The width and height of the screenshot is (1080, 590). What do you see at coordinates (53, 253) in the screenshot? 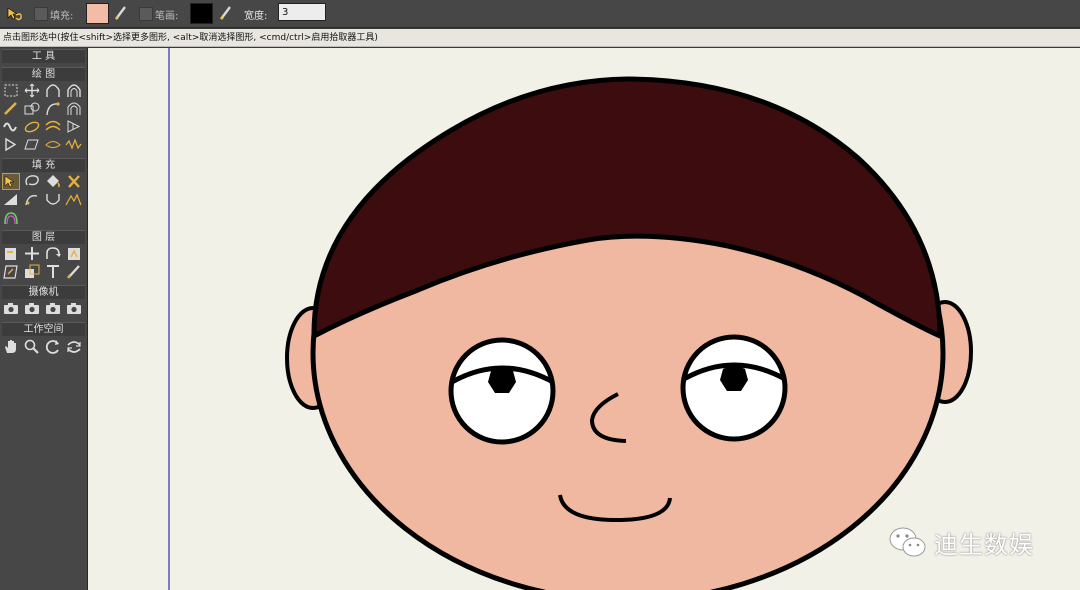
I see `rotate-arrow-icon` at bounding box center [53, 253].